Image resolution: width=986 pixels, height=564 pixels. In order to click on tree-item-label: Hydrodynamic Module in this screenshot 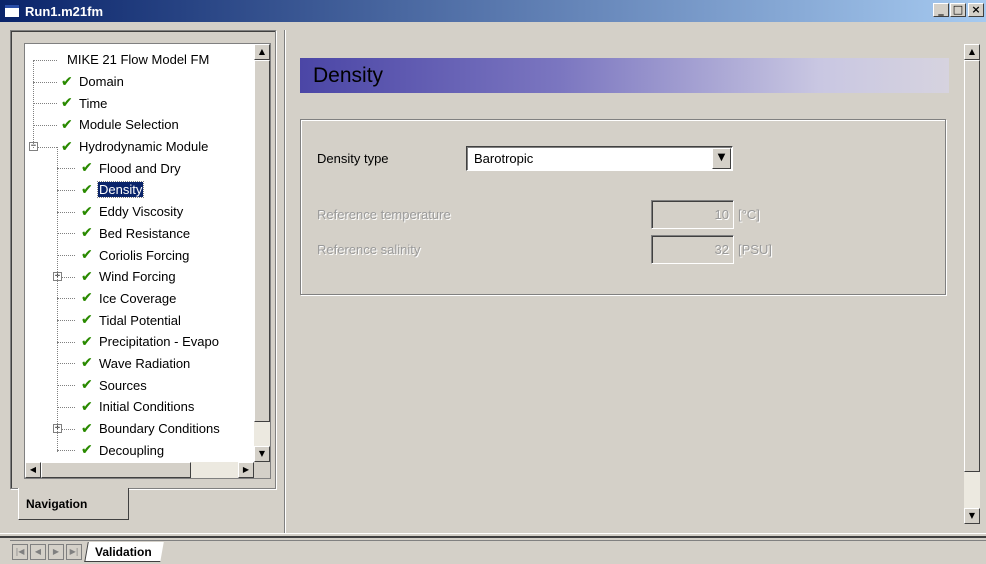, I will do `click(144, 147)`.